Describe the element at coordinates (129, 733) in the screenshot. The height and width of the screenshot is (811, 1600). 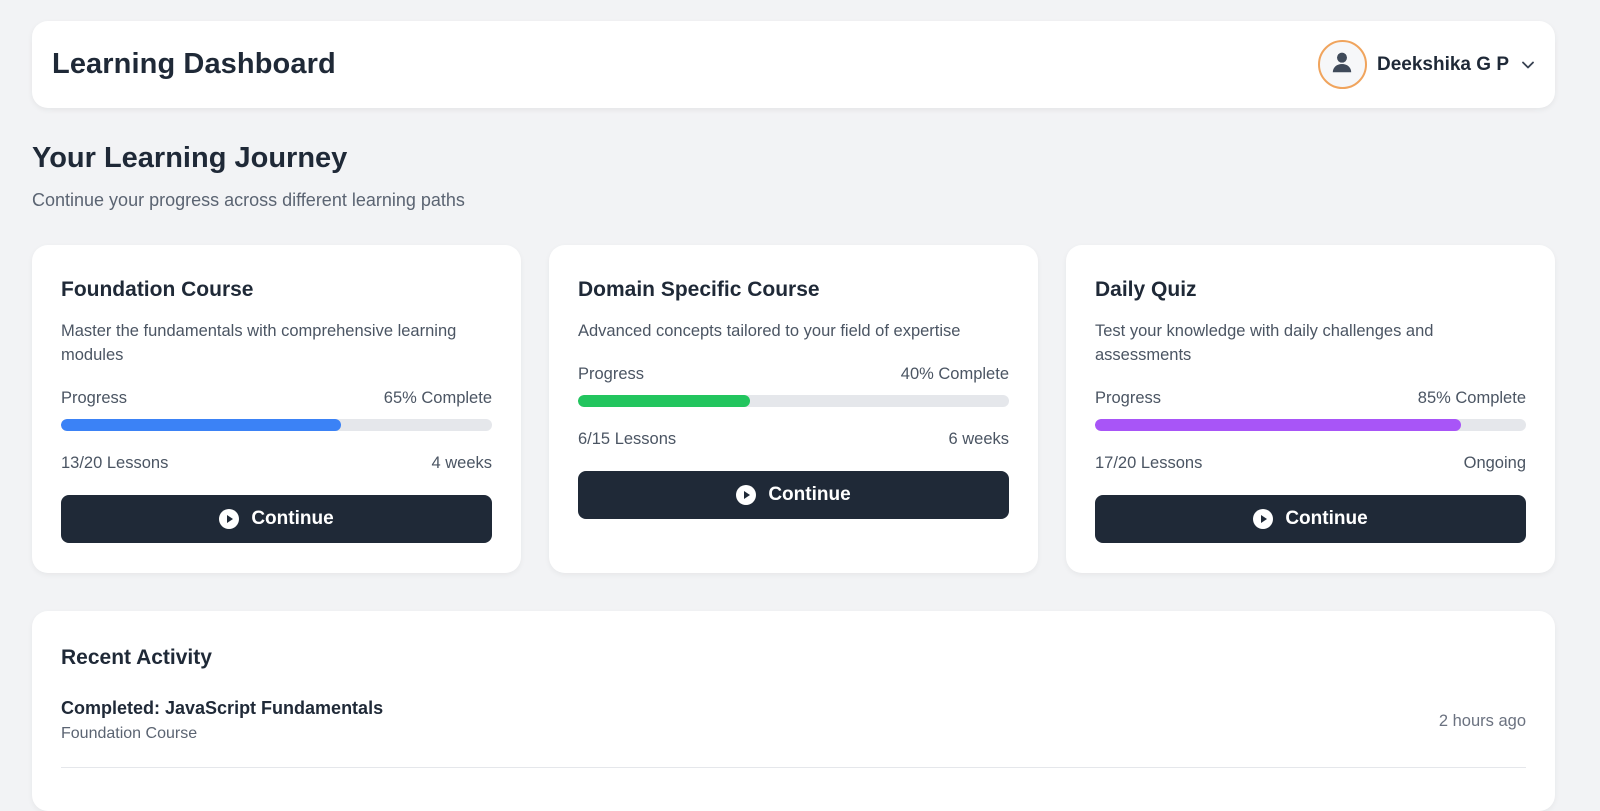
I see `activity-course: Foundation Course` at that location.